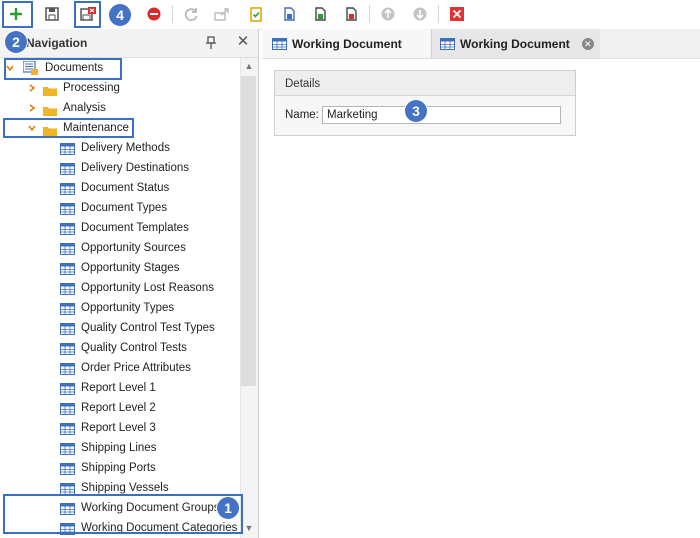 The image size is (700, 538). Describe the element at coordinates (243, 42) in the screenshot. I see `close-icon: ✕` at that location.